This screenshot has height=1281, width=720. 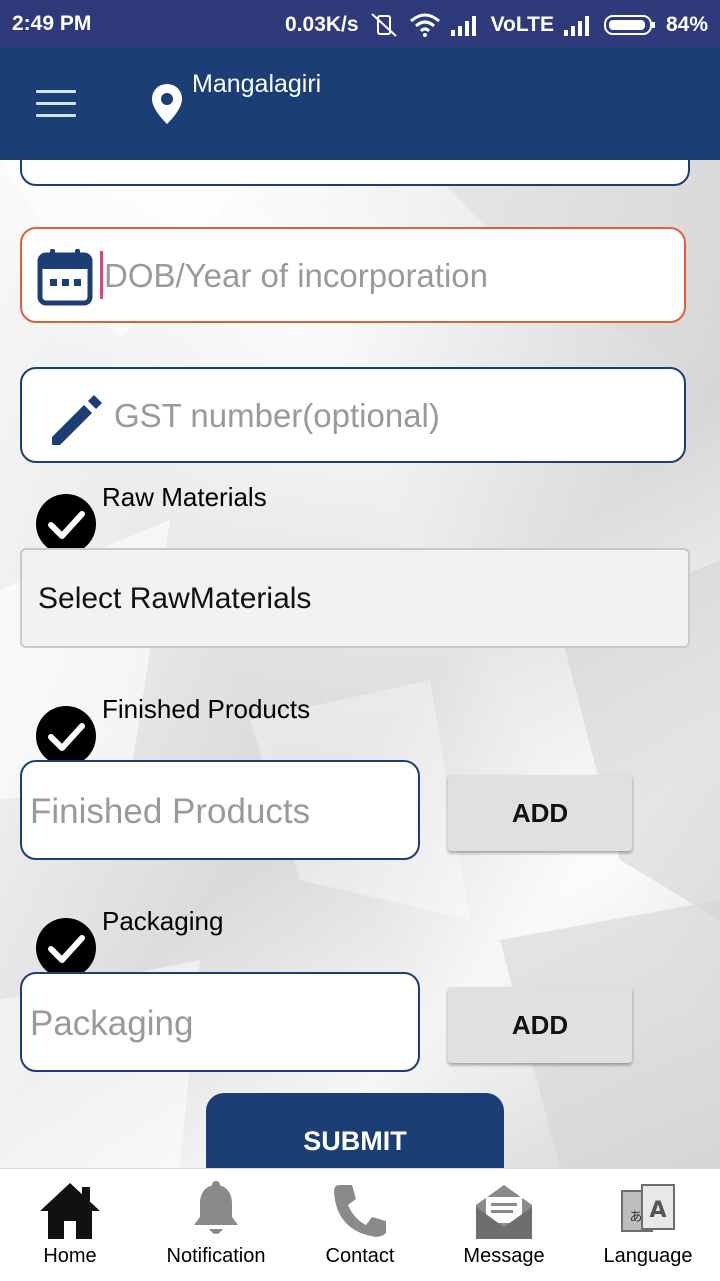 I want to click on gst-placeholder: GST number(optional), so click(x=277, y=415).